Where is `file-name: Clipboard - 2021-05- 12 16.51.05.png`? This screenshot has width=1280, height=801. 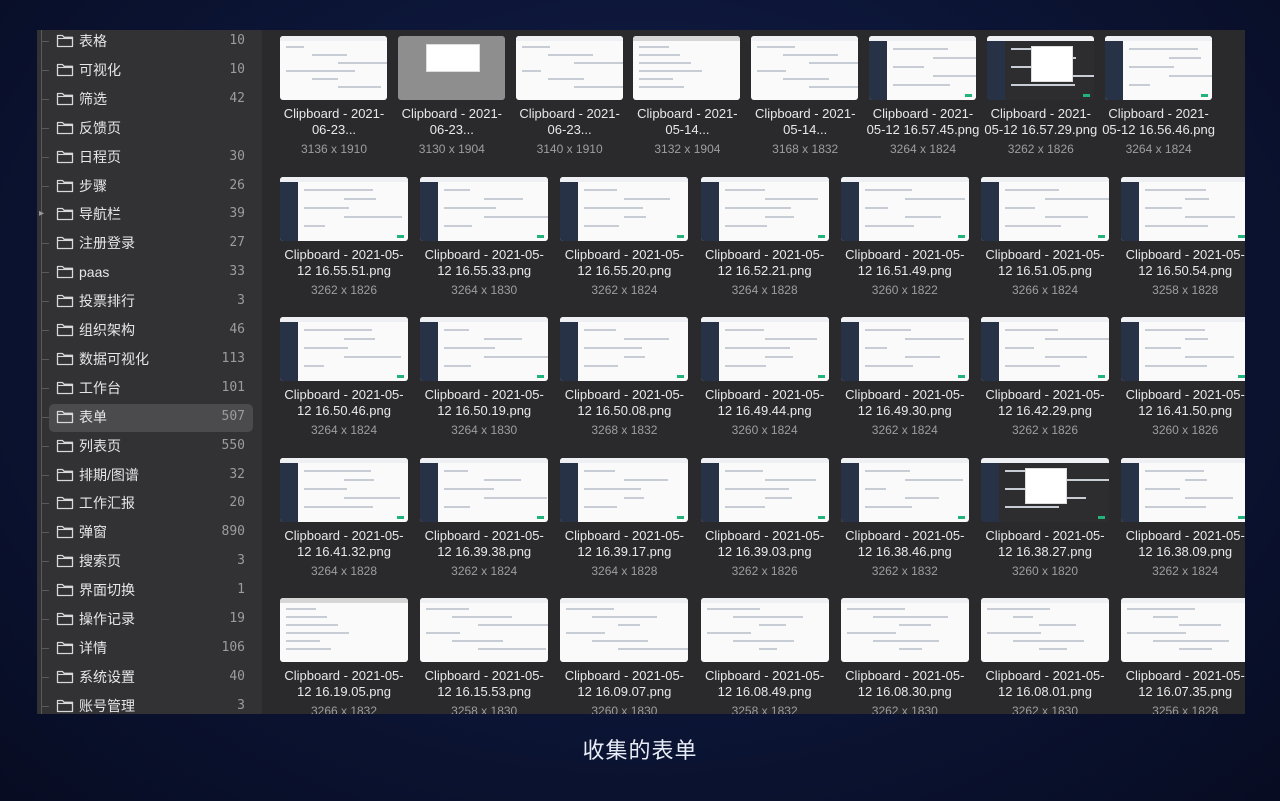 file-name: Clipboard - 2021-05- 12 16.51.05.png is located at coordinates (1045, 262).